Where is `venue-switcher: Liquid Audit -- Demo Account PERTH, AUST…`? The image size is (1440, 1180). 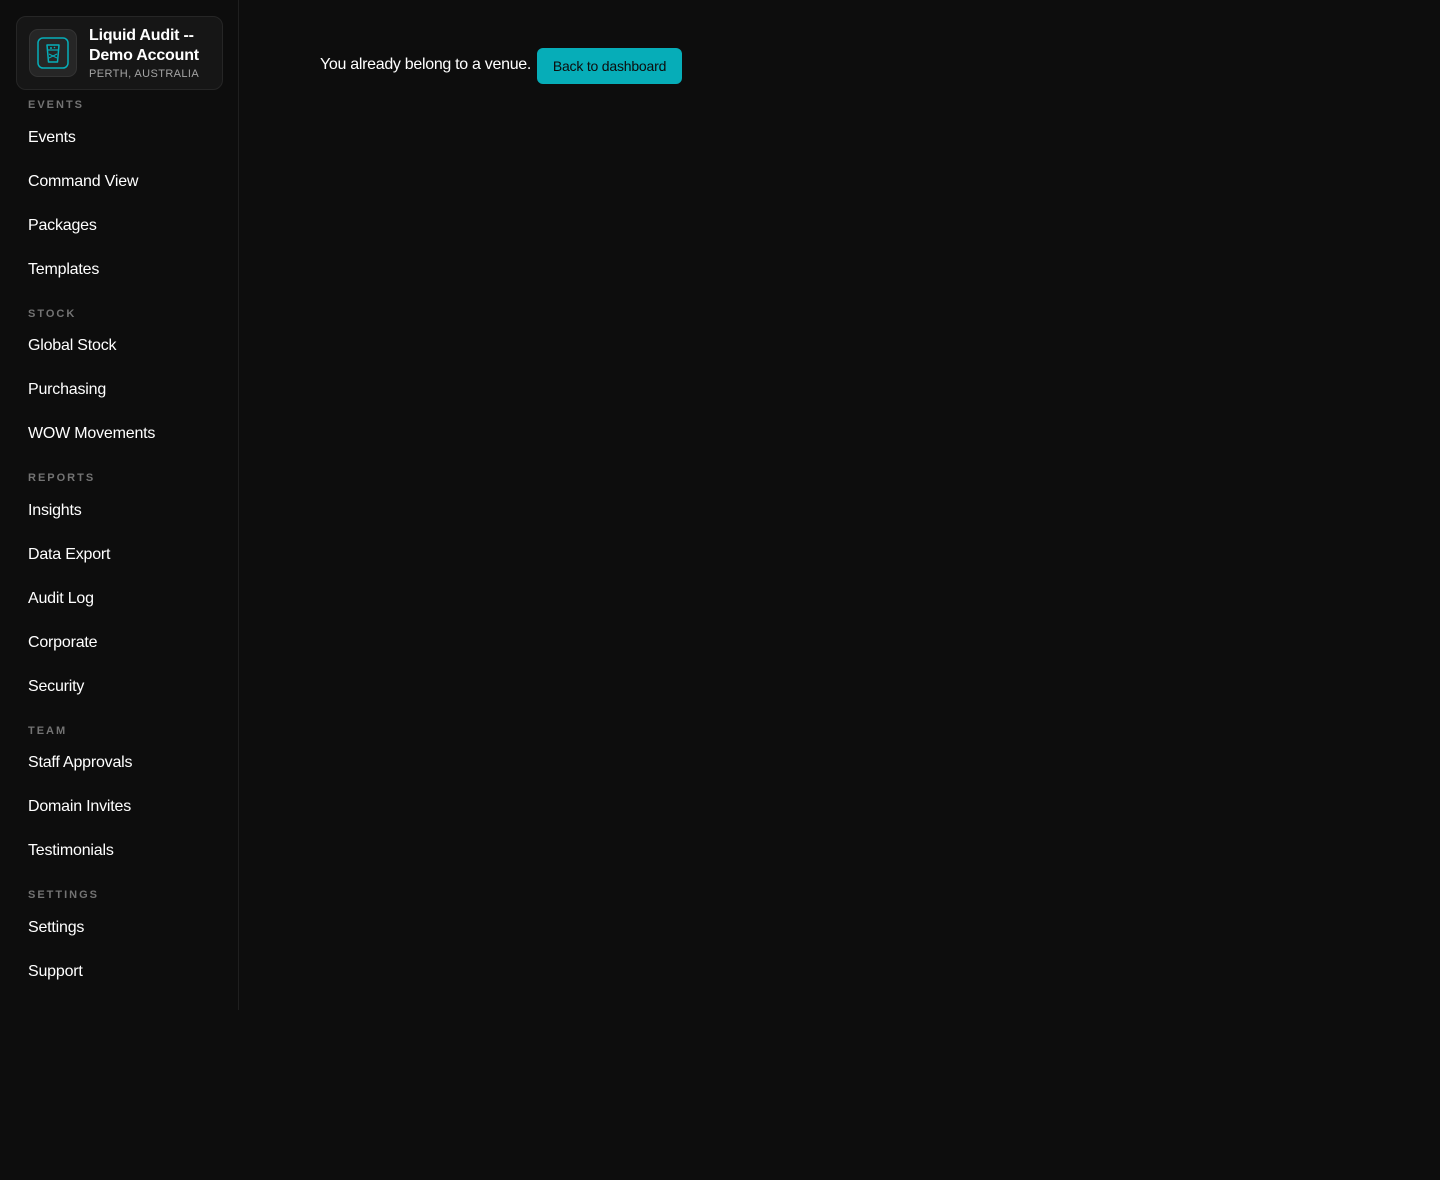 venue-switcher: Liquid Audit -- Demo Account PERTH, AUST… is located at coordinates (119, 53).